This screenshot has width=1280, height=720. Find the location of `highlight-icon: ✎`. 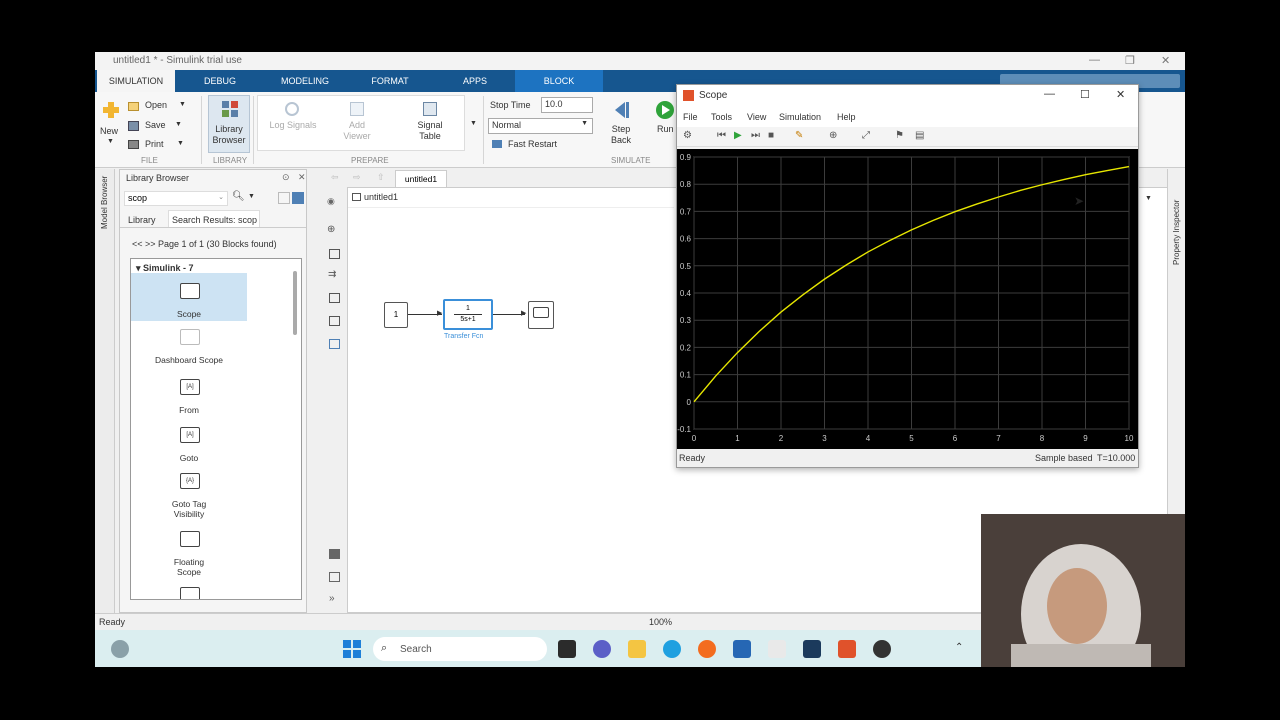

highlight-icon: ✎ is located at coordinates (799, 135).